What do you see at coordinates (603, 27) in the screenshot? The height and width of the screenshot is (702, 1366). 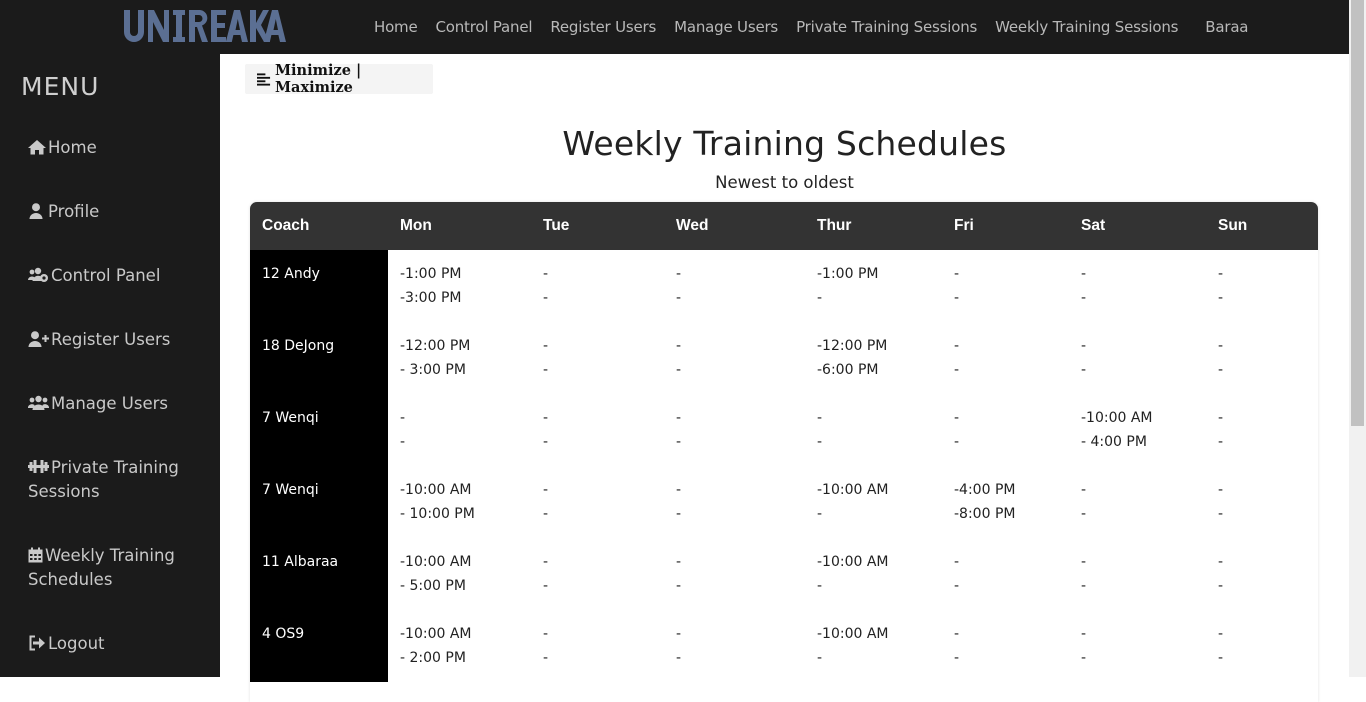 I see `topnav-register-users-link: Register Users` at bounding box center [603, 27].